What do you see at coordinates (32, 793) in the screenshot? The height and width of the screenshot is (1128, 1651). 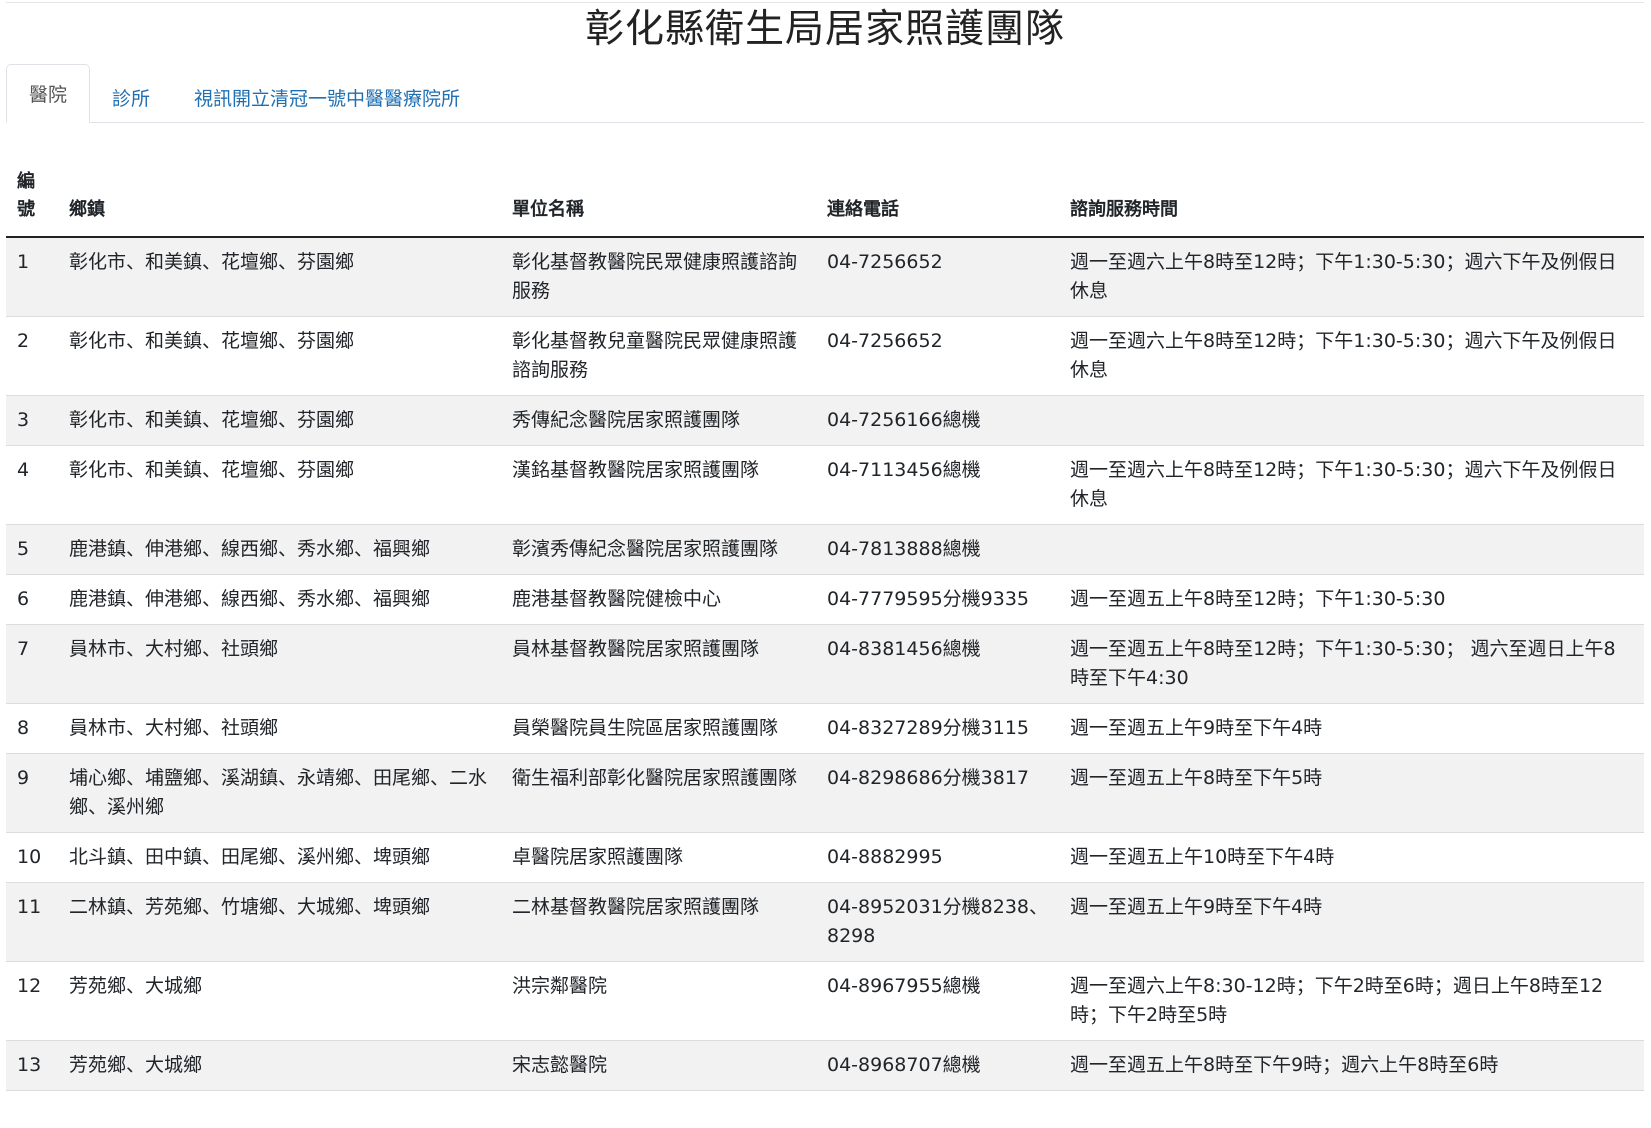 I see `cell-number: 9` at bounding box center [32, 793].